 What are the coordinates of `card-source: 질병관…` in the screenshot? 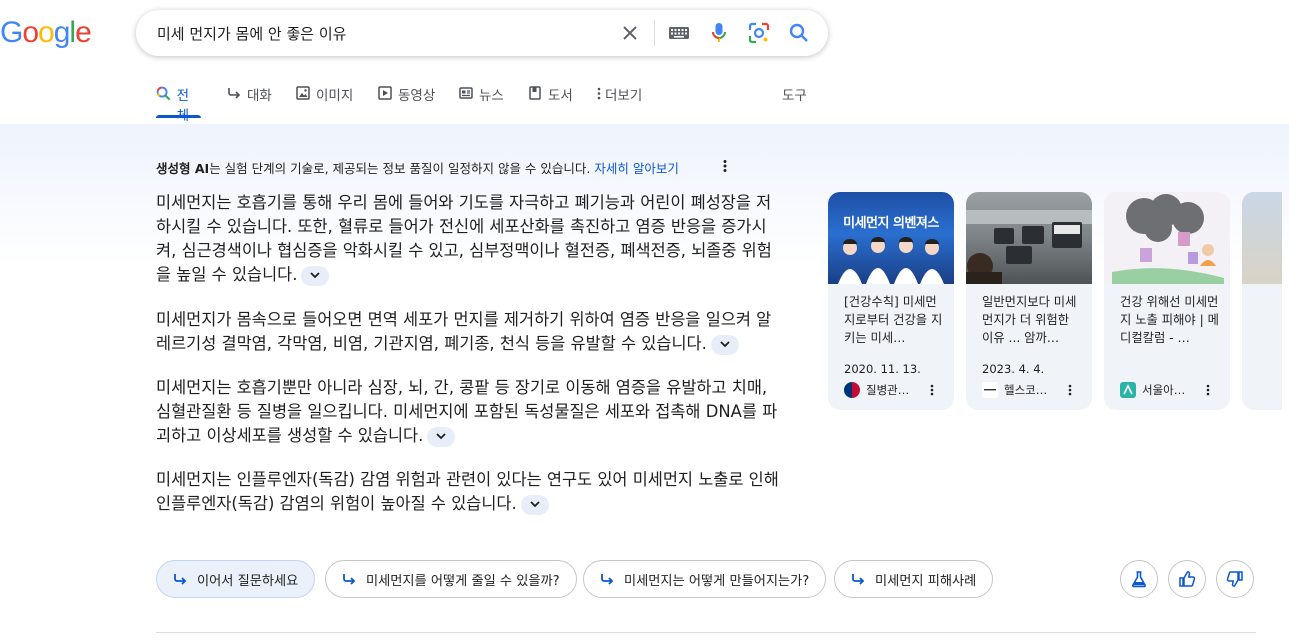 It's located at (876, 390).